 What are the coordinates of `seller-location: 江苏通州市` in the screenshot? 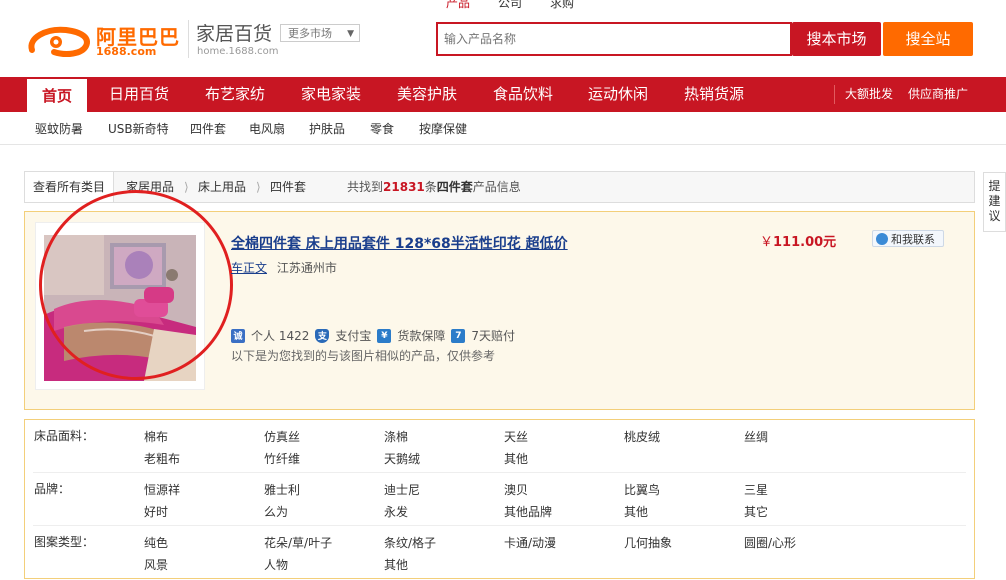 It's located at (306, 268).